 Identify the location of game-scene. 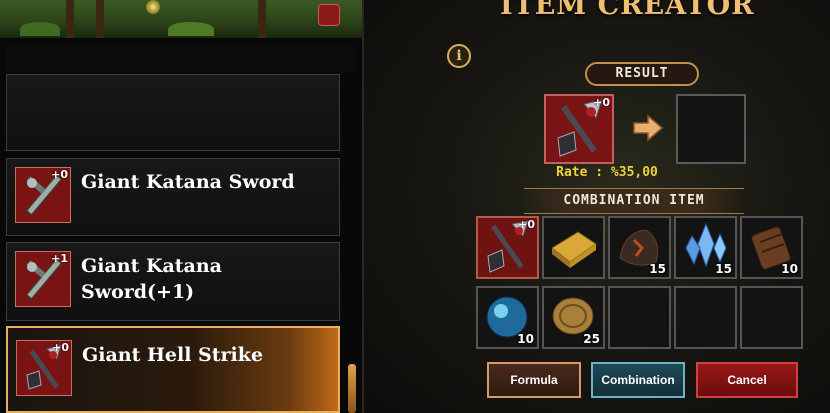
(181, 19).